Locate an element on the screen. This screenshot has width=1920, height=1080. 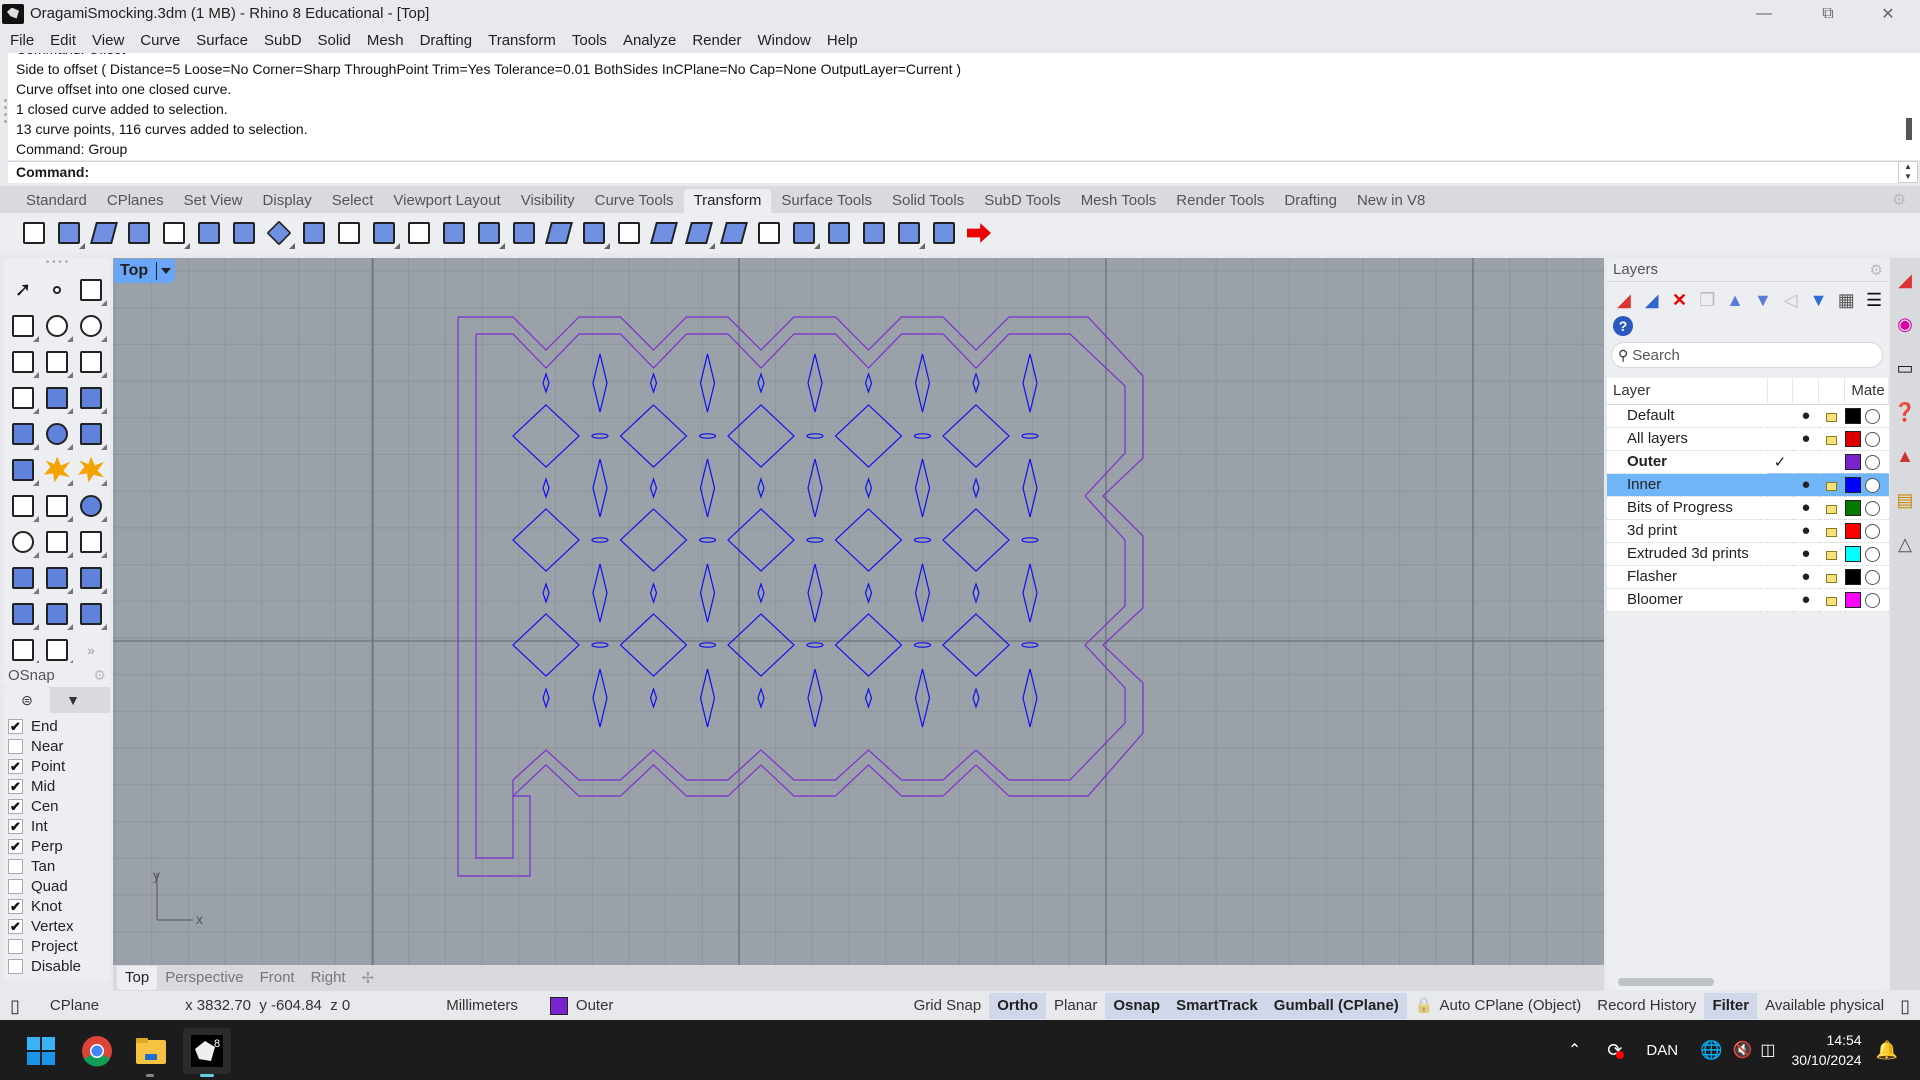
status-available-physical: Available physical is located at coordinates (1824, 1006).